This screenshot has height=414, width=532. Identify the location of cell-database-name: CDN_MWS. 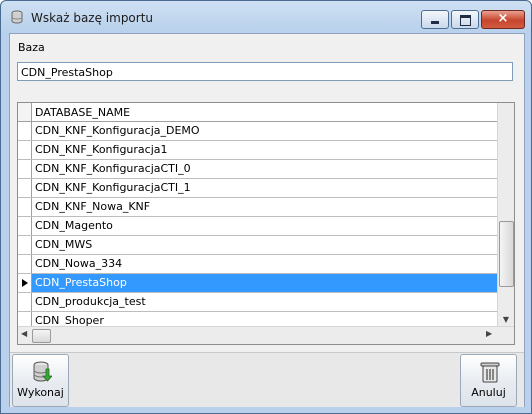
(265, 245).